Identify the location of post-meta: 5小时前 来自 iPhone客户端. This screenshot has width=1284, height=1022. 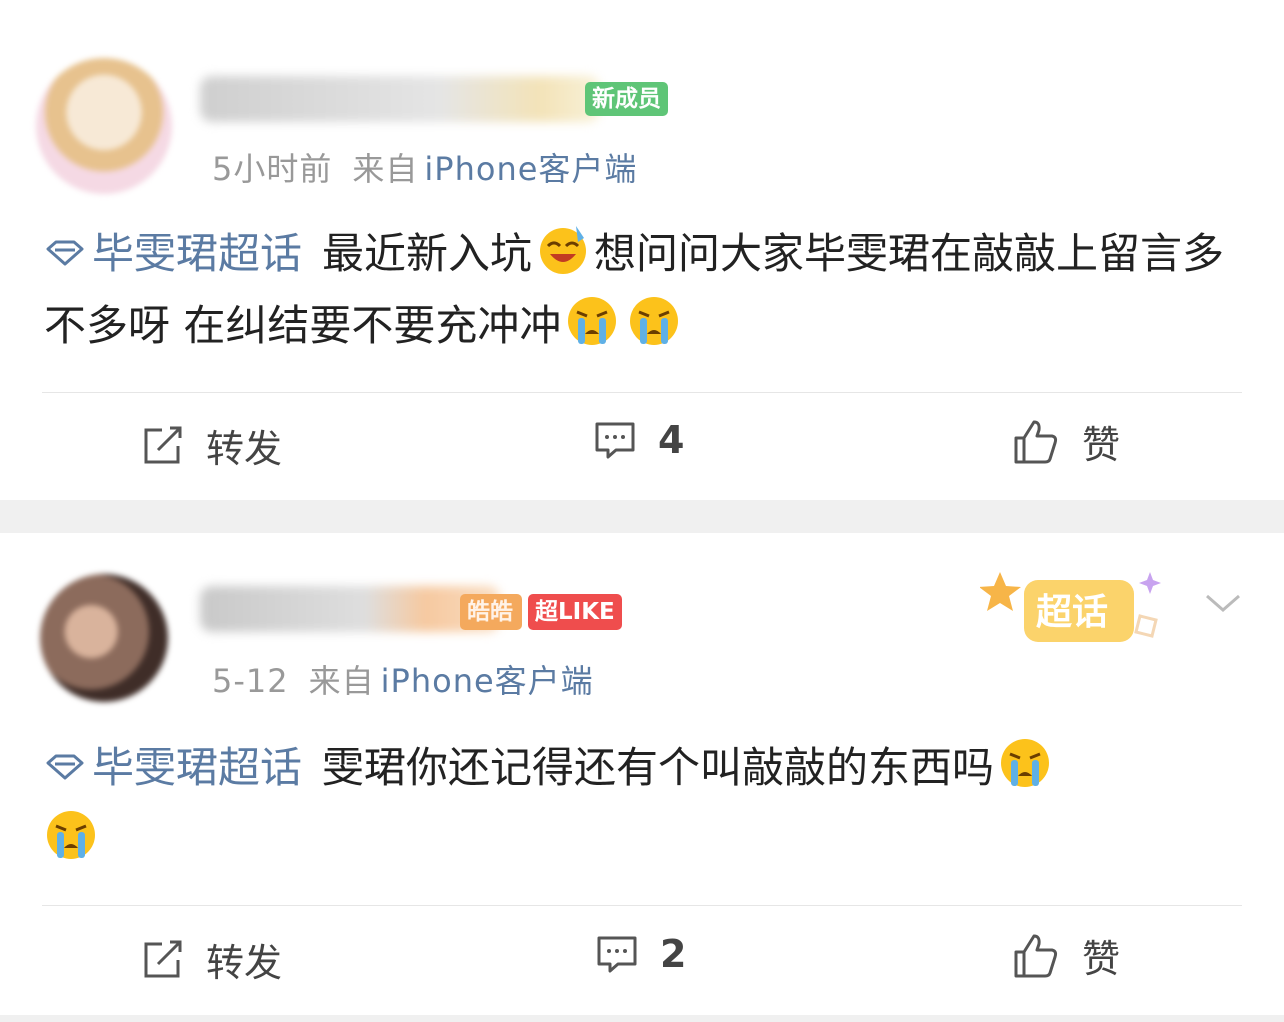
(424, 167).